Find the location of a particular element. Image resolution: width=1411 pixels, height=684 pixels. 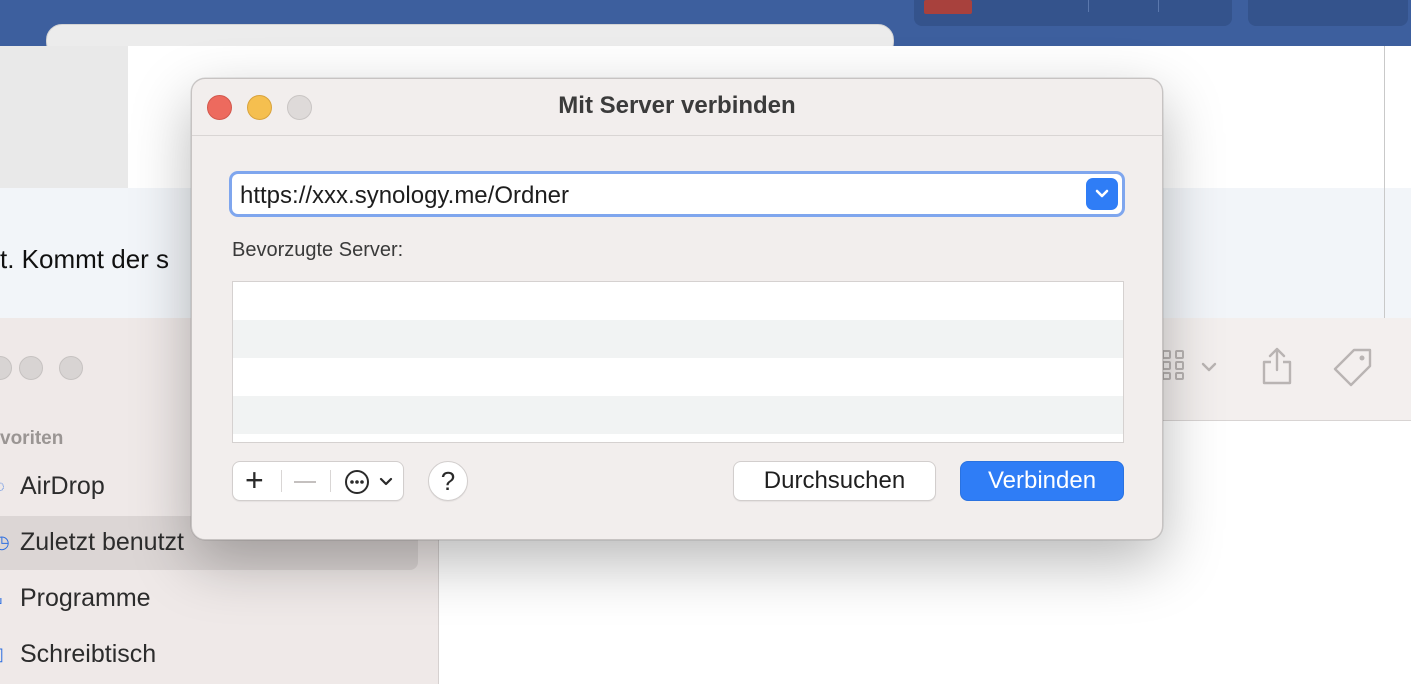

sidebar-item-label: Schreibtisch is located at coordinates (88, 654).